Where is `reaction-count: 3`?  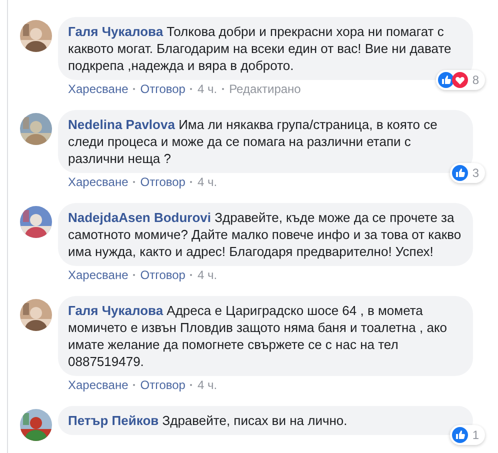 reaction-count: 3 is located at coordinates (475, 173).